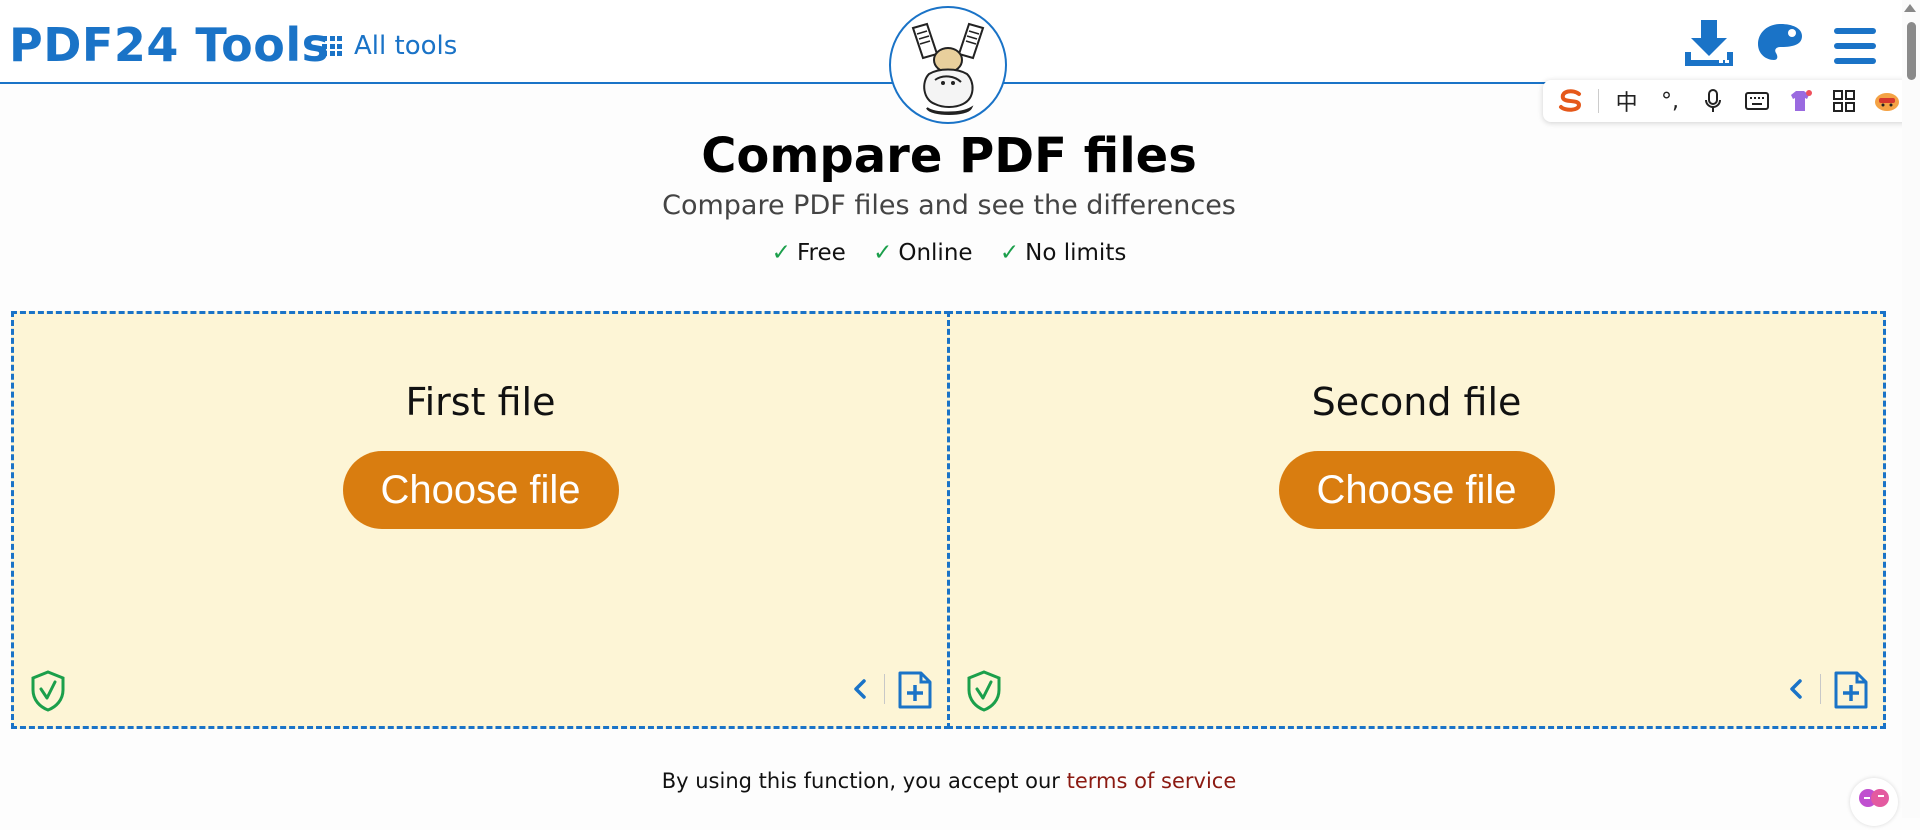 This screenshot has height=830, width=1920. I want to click on mascot-face-icon, so click(1887, 101).